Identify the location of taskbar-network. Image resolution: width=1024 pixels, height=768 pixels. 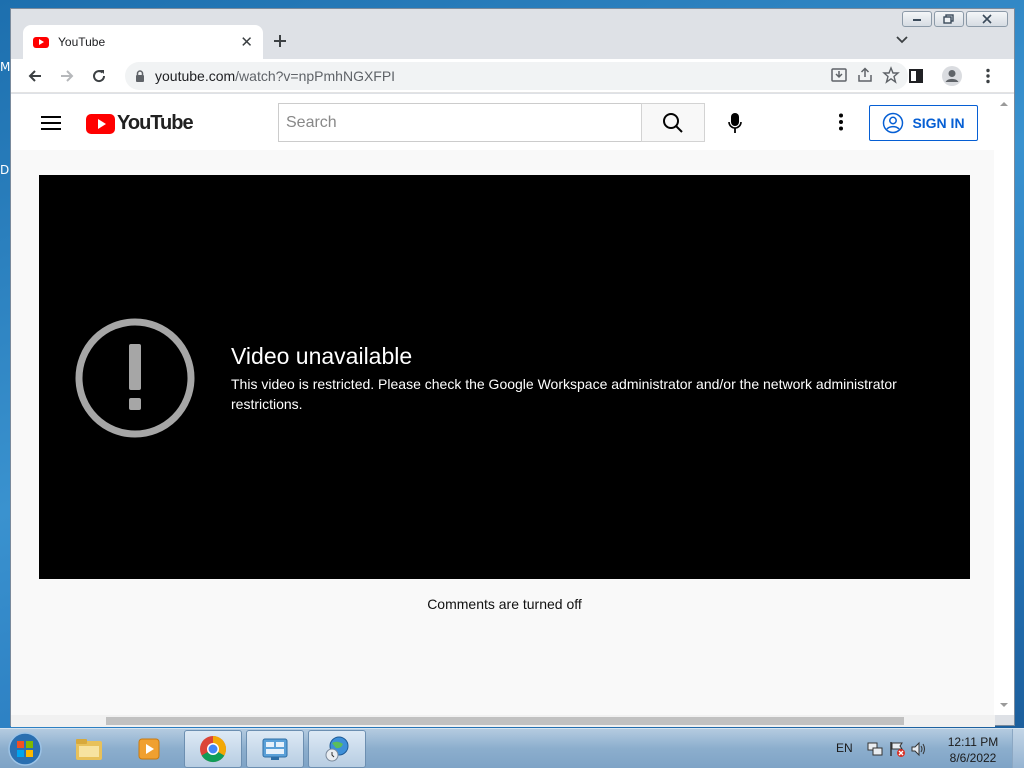
(337, 749).